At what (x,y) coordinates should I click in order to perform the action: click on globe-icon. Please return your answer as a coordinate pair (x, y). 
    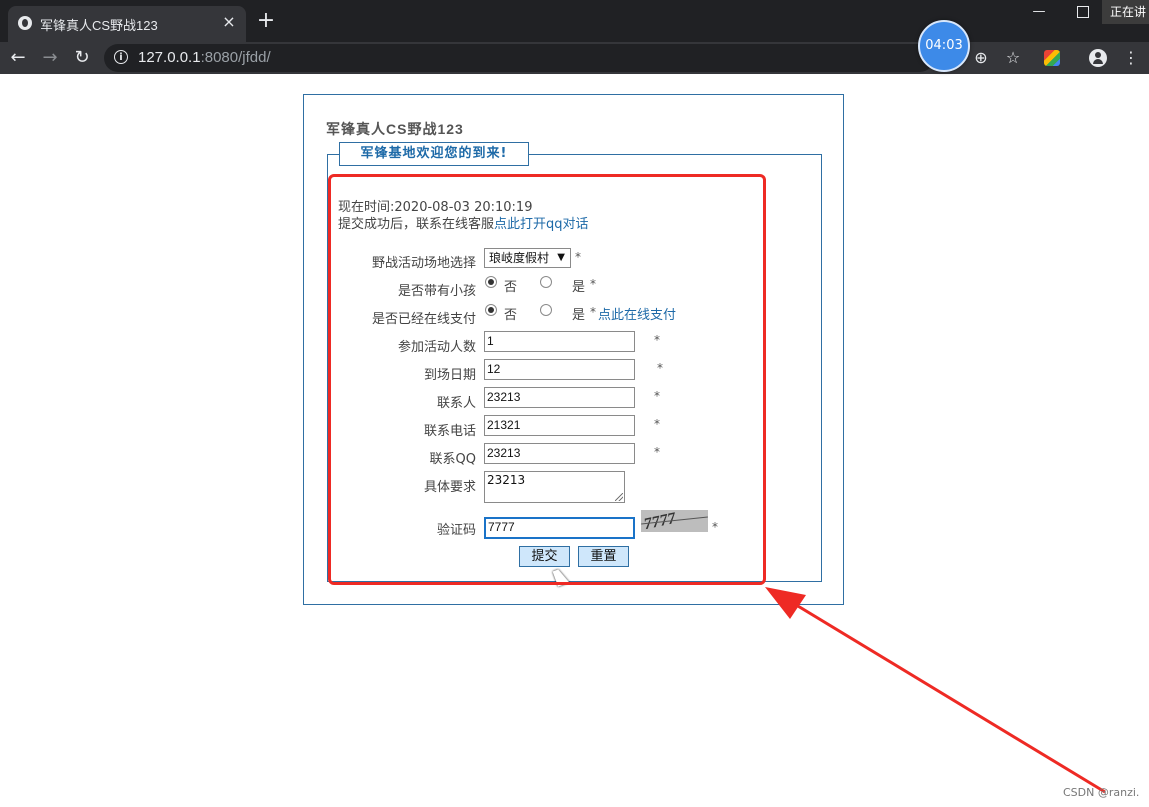
    Looking at the image, I should click on (25, 23).